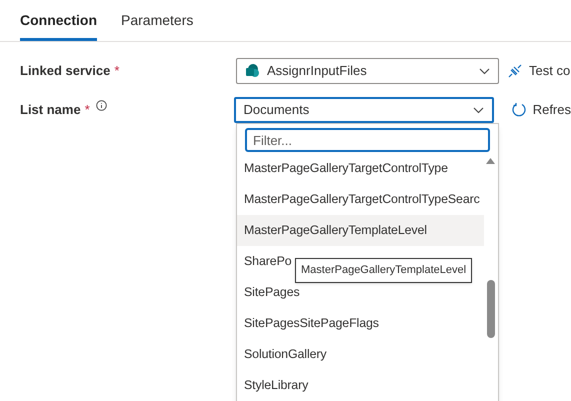 The image size is (571, 401). Describe the element at coordinates (538, 71) in the screenshot. I see `test-connection-button: Test co` at that location.